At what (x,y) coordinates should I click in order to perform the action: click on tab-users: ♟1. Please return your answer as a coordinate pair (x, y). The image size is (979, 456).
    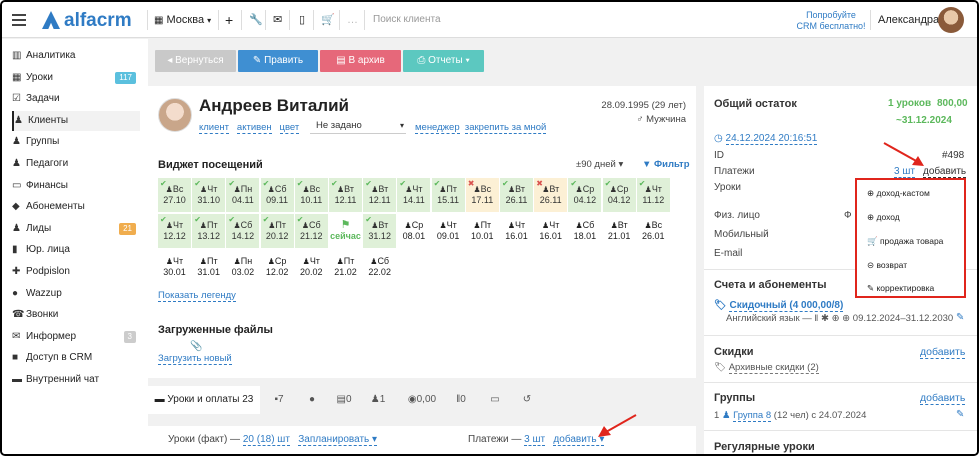
    Looking at the image, I should click on (378, 400).